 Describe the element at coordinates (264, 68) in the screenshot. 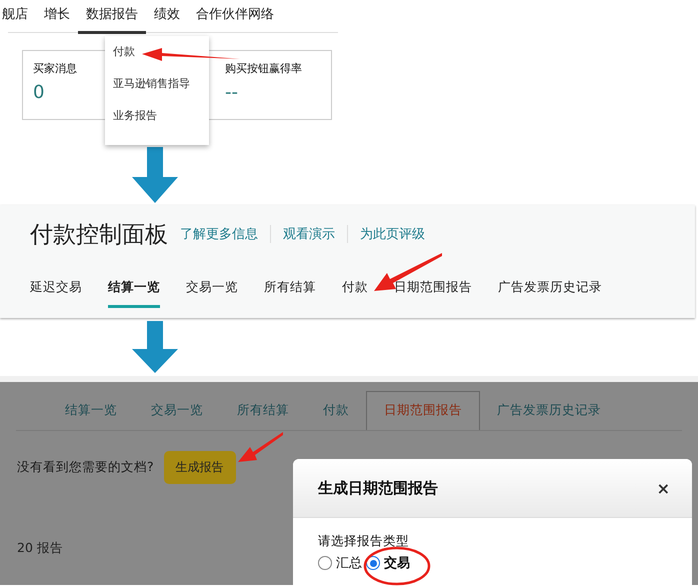

I see `metric-label: 购买按钮赢得率` at that location.